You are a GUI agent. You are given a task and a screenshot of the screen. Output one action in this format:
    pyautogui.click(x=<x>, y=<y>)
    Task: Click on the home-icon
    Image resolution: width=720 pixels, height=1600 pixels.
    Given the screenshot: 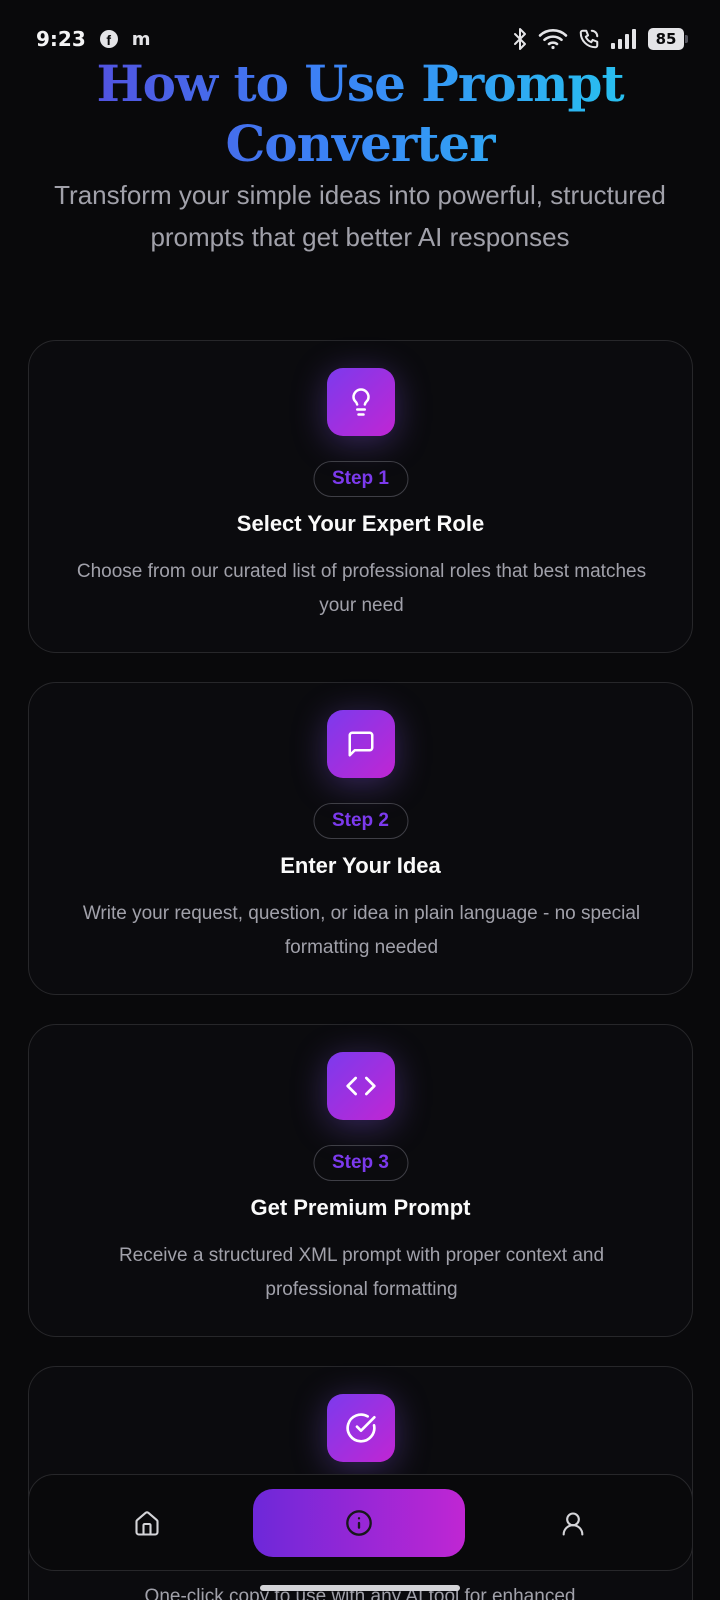 What is the action you would take?
    pyautogui.click(x=147, y=1523)
    